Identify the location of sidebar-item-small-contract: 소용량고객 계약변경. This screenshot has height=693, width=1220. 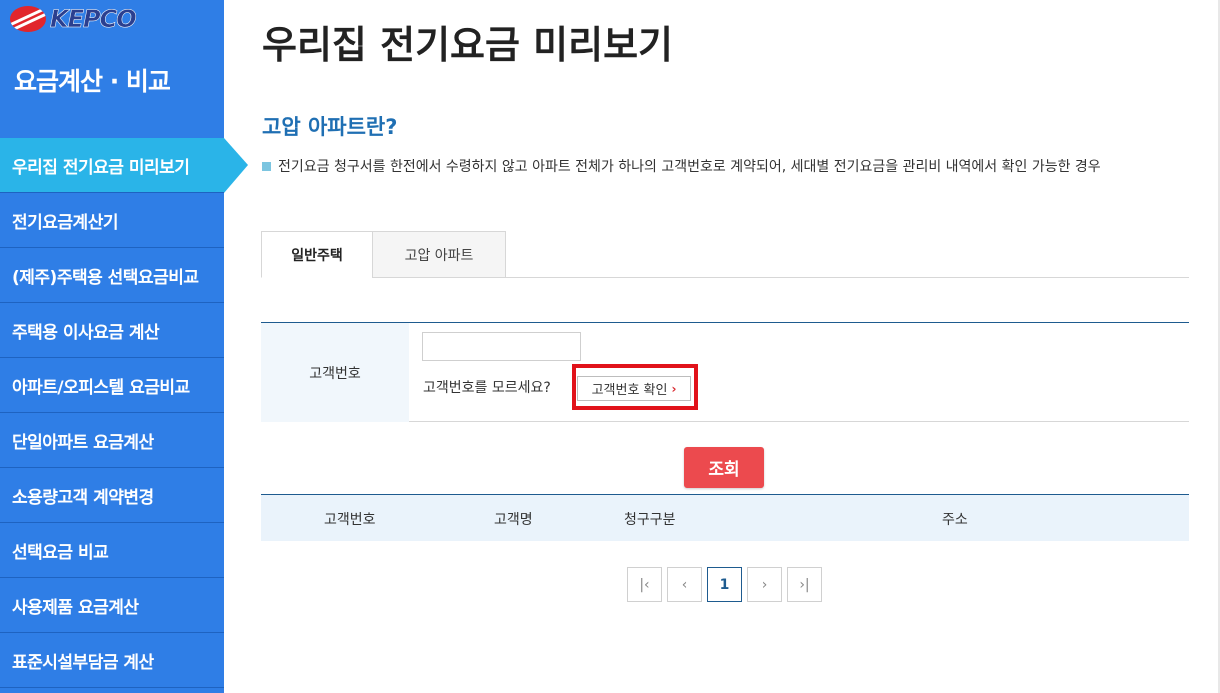
(112, 495).